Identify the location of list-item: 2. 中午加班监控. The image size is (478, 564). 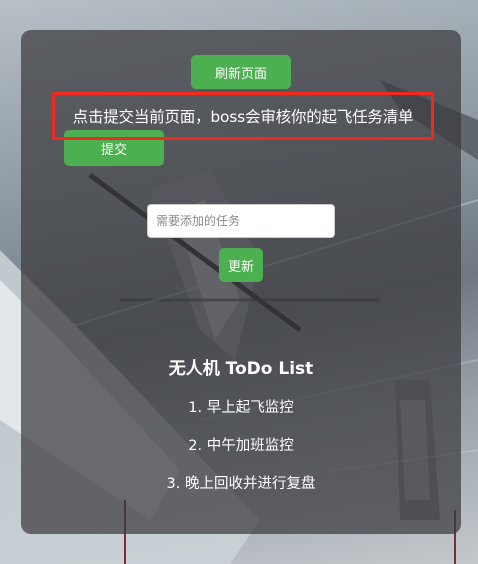
(241, 446).